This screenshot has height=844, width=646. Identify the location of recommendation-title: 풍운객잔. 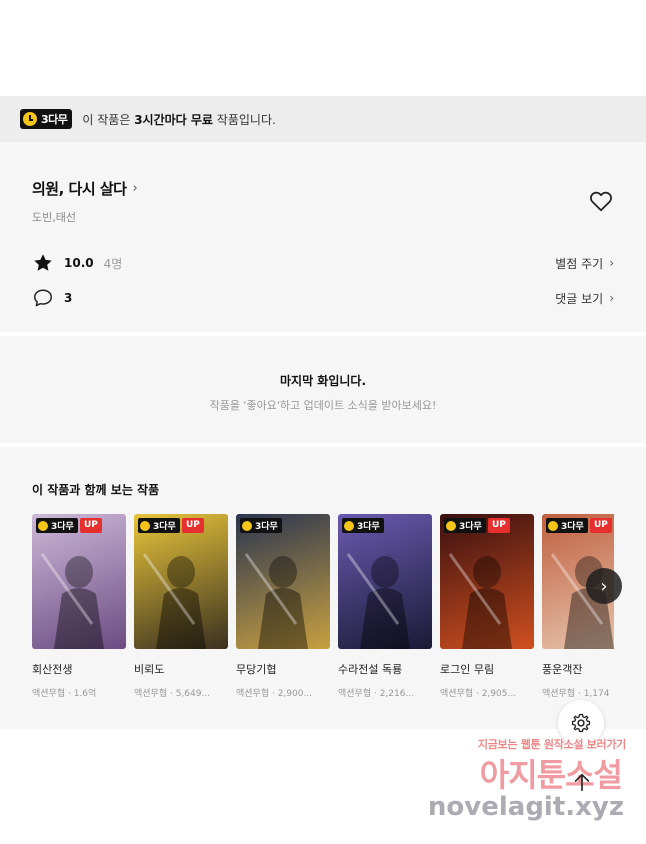
(578, 669).